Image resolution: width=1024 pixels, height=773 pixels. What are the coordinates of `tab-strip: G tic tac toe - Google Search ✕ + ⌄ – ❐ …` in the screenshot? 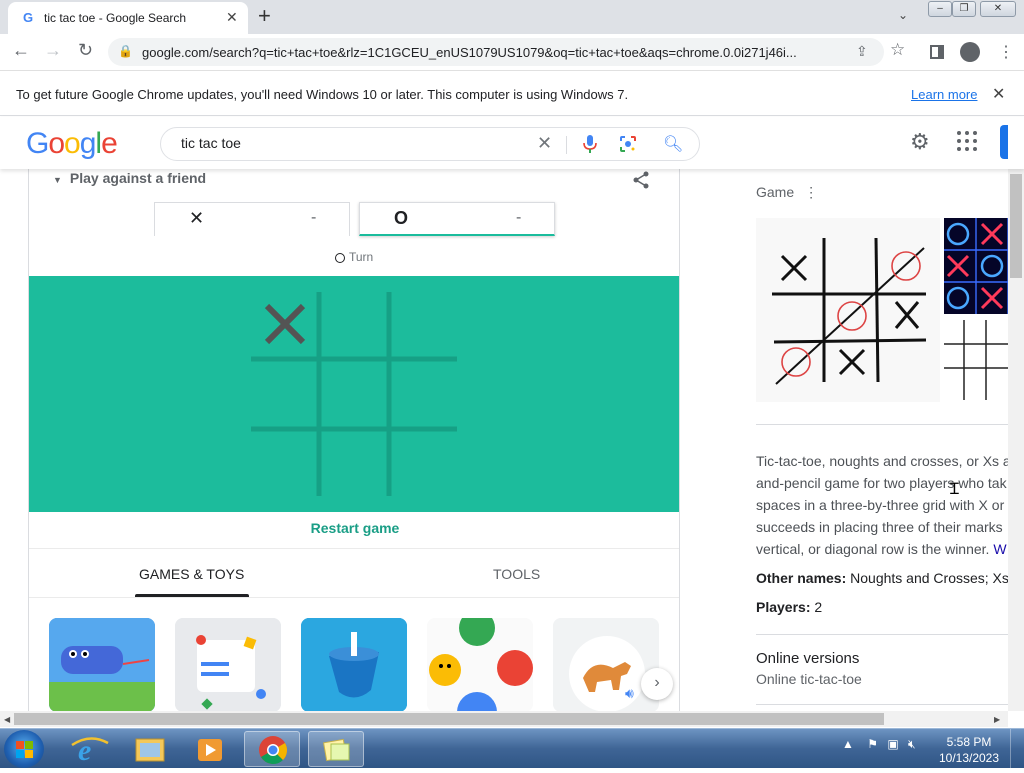 It's located at (512, 17).